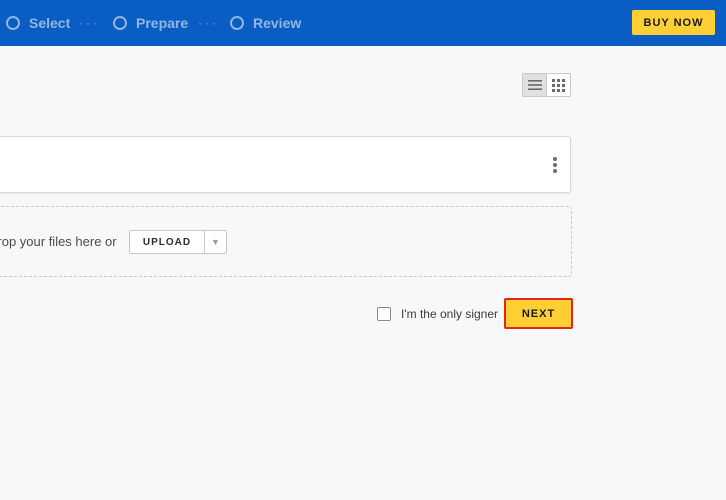 The height and width of the screenshot is (500, 726). I want to click on grid-view-icon, so click(558, 85).